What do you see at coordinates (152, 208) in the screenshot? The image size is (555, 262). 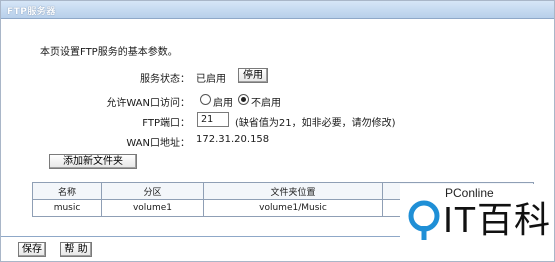 I see `cell-partition: volume1` at bounding box center [152, 208].